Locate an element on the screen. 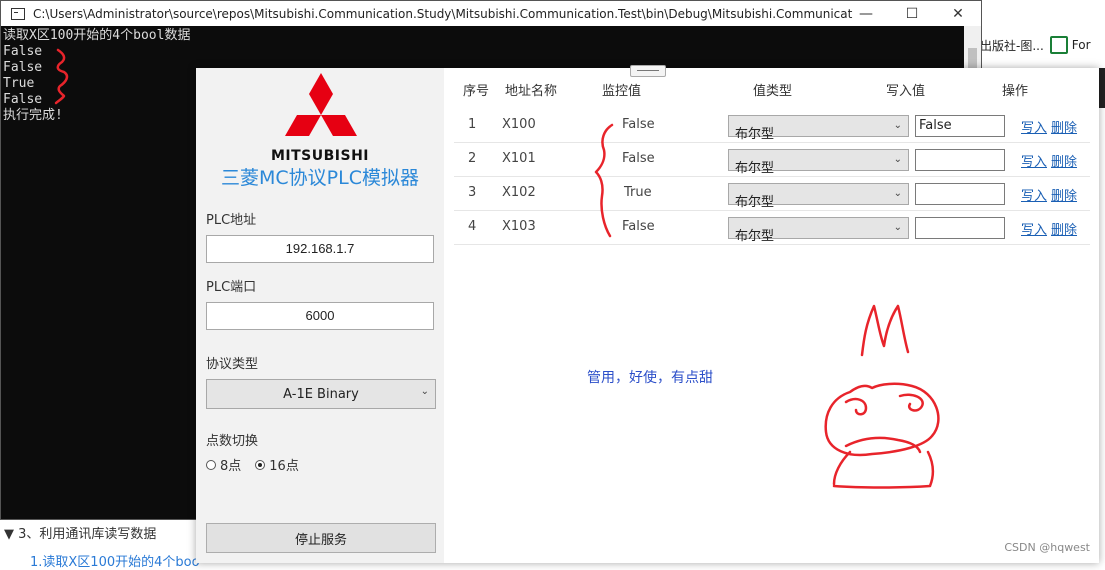 This screenshot has height=570, width=1105. radio-icon is located at coordinates (211, 464).